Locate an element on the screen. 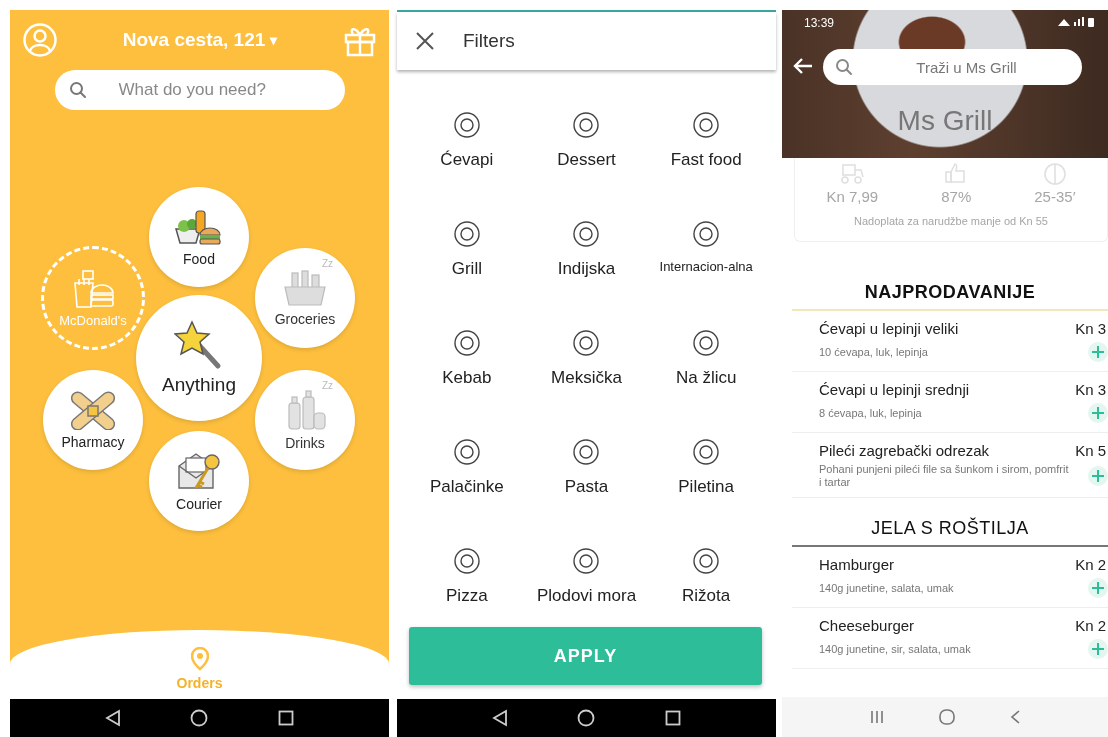 This screenshot has height=737, width=1108. category-circle: Zz Drinks is located at coordinates (305, 420).